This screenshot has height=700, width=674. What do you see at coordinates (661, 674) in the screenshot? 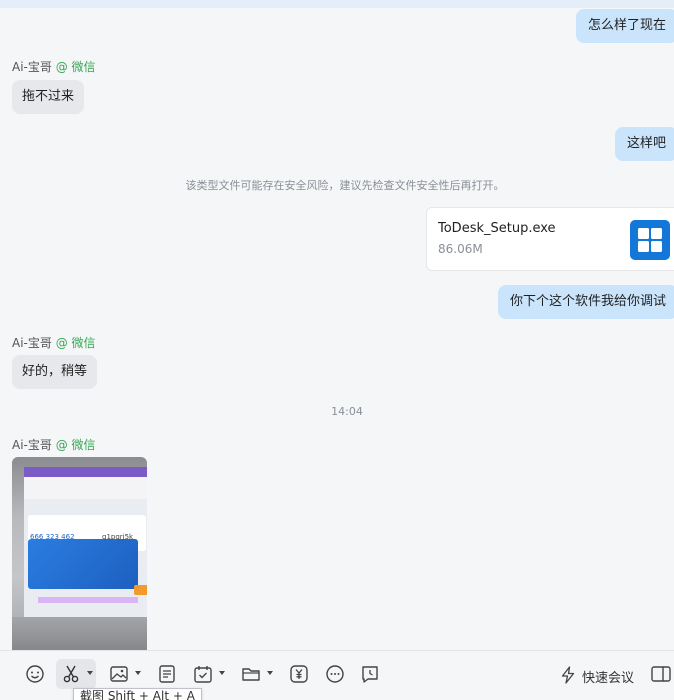
I see `sidebar-toggle-icon` at bounding box center [661, 674].